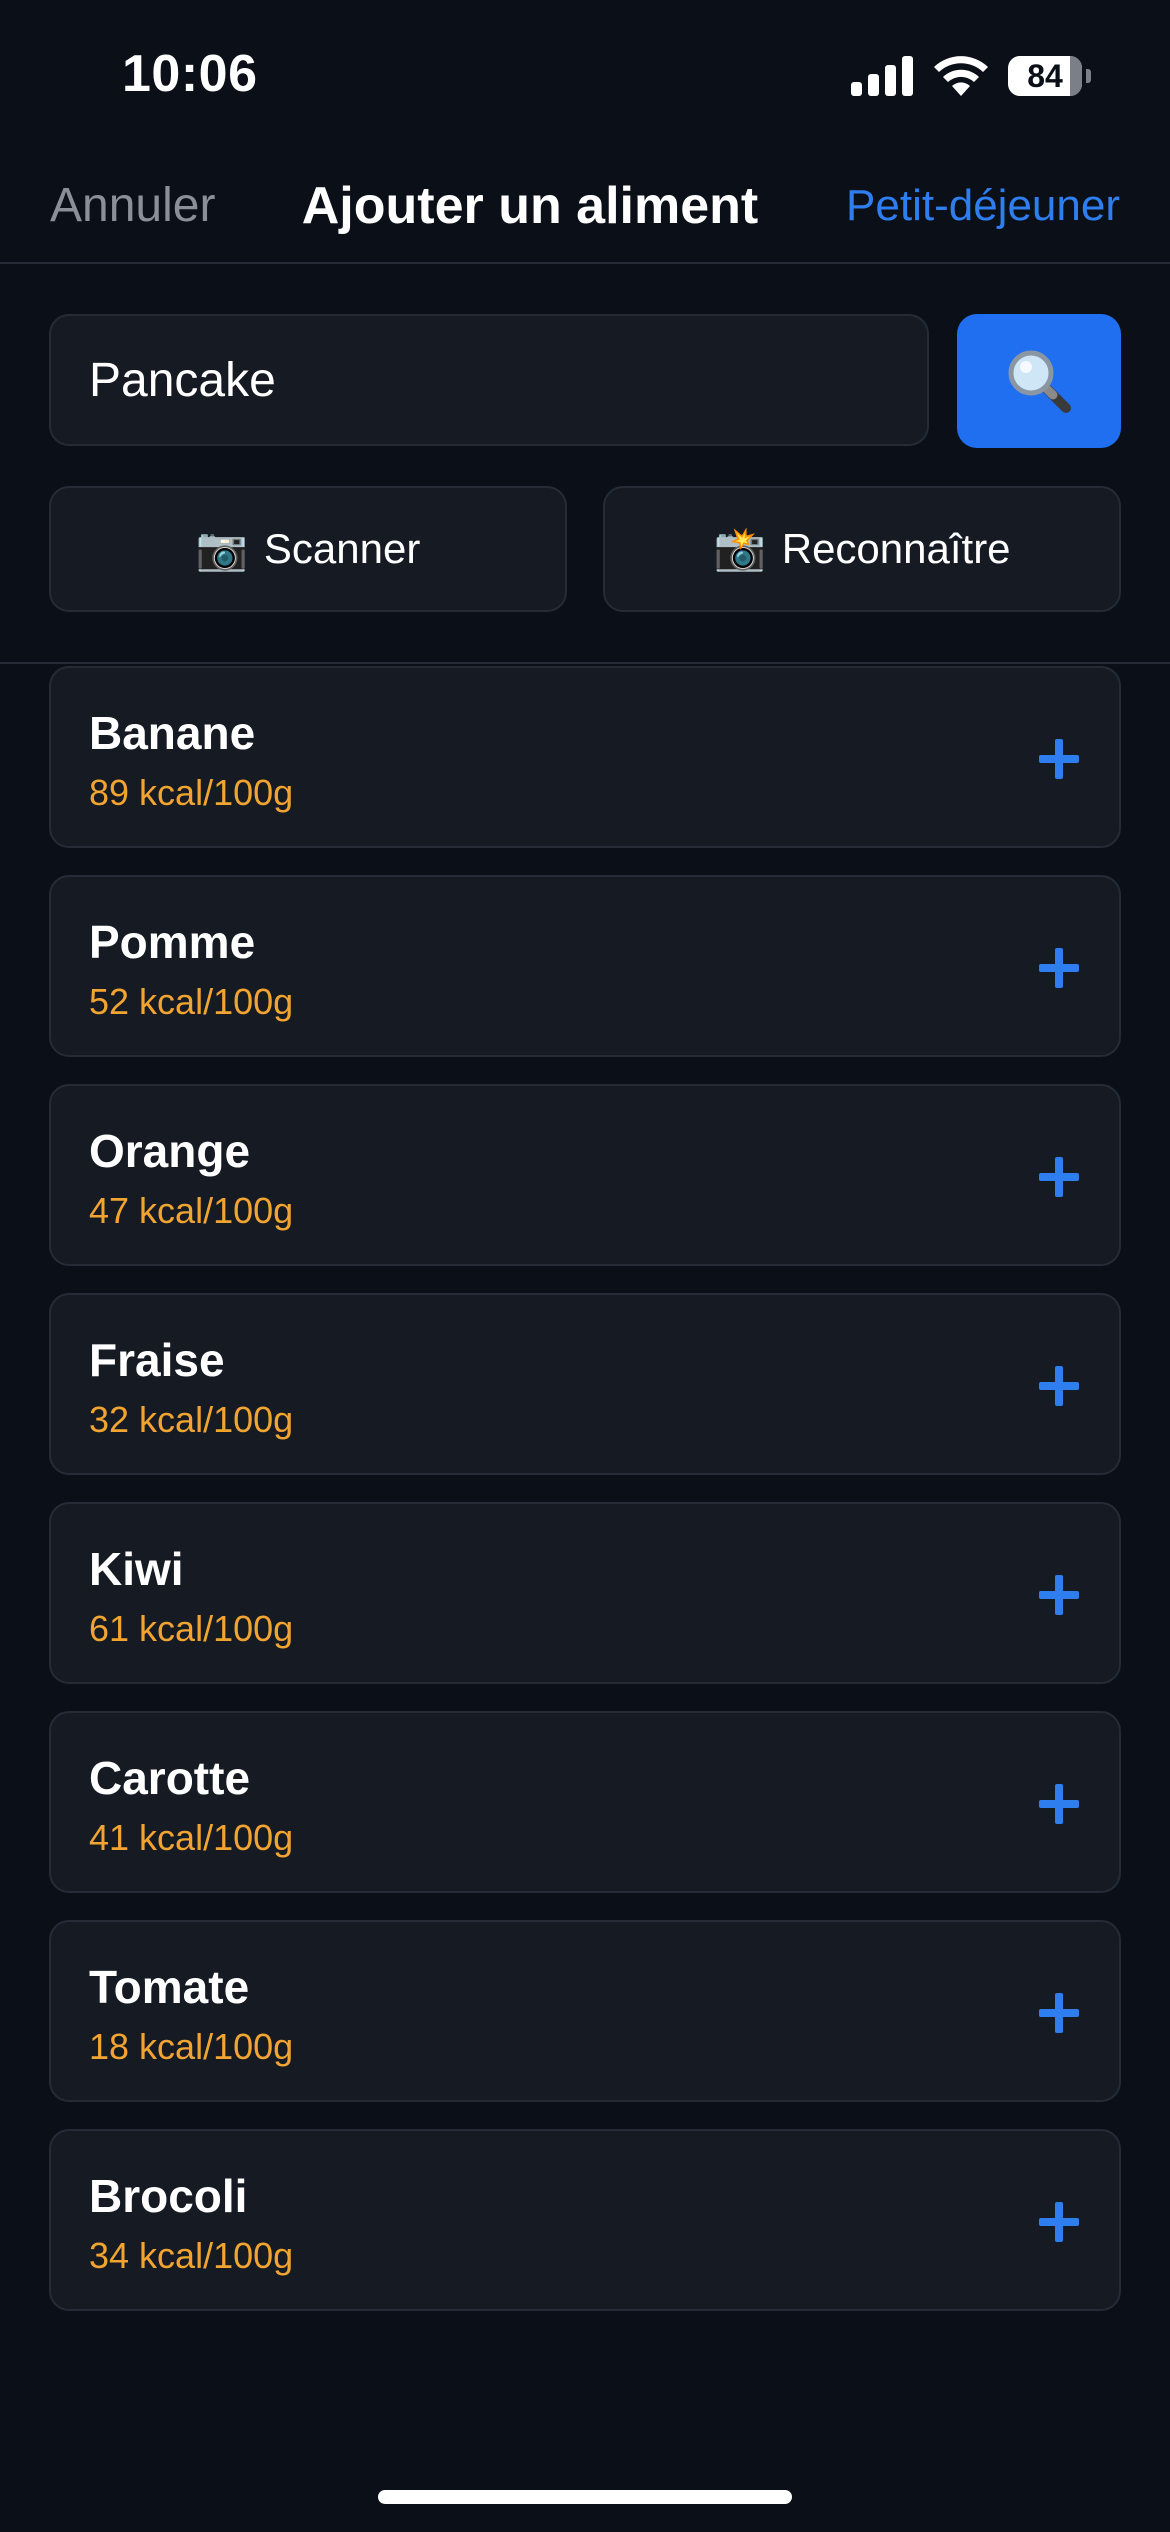 The width and height of the screenshot is (1170, 2532). I want to click on food-item: Tomate 18 kcal/100g, so click(585, 2011).